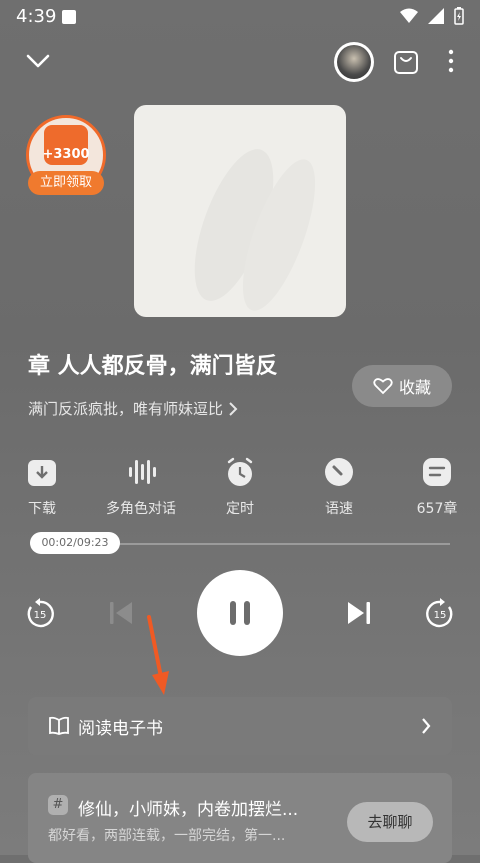  Describe the element at coordinates (383, 386) in the screenshot. I see `heart-icon` at that location.